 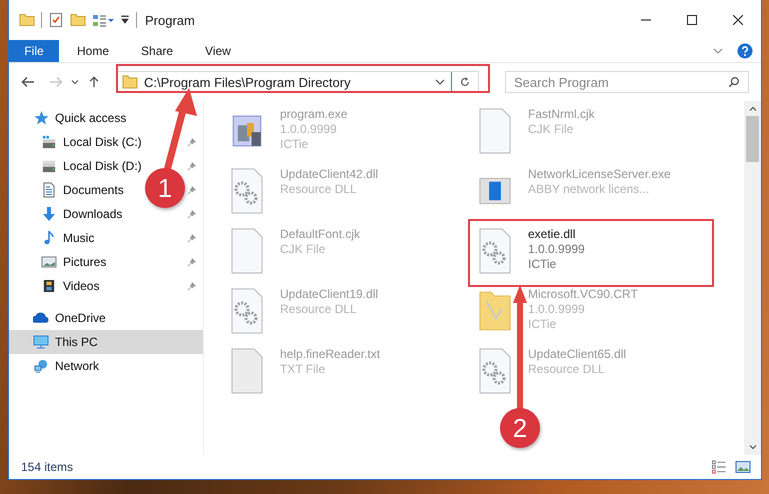 I want to click on nav-item: OneDrive, so click(x=61, y=318).